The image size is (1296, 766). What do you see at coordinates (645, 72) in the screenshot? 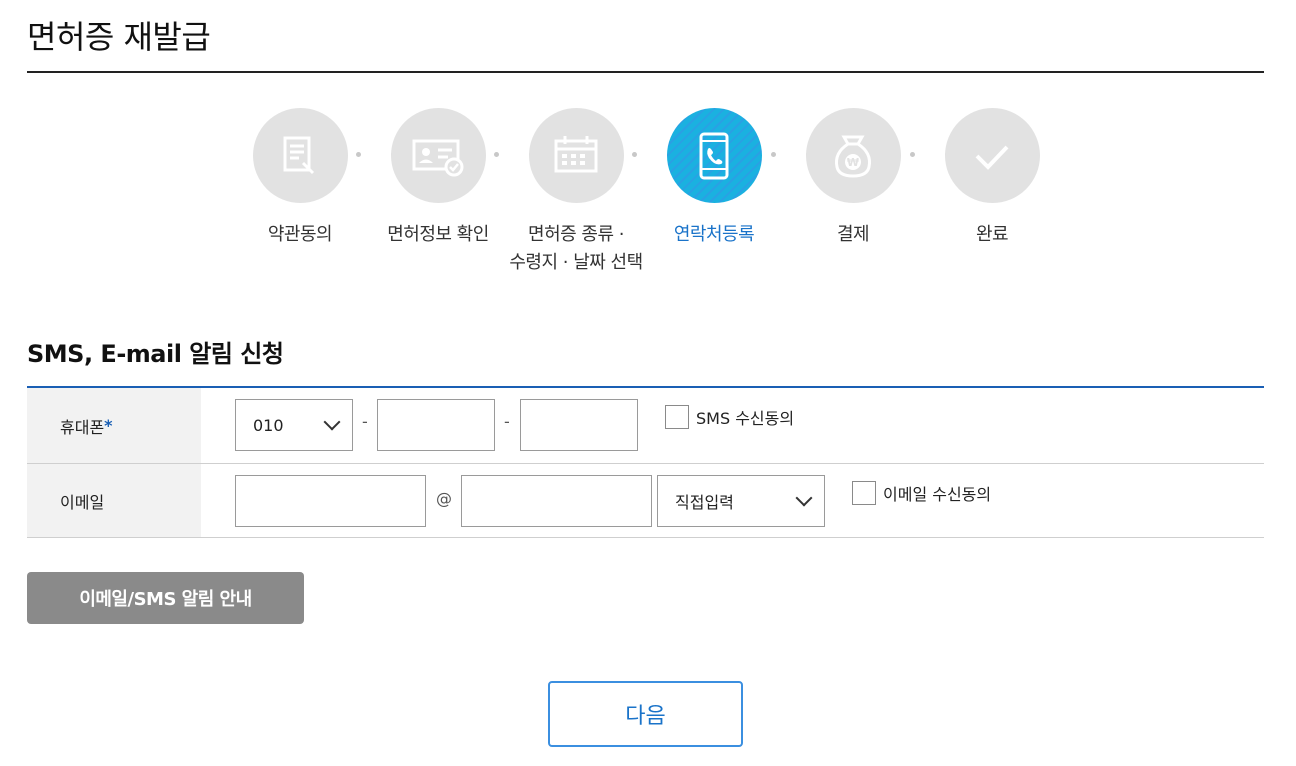
I see `title-divider` at bounding box center [645, 72].